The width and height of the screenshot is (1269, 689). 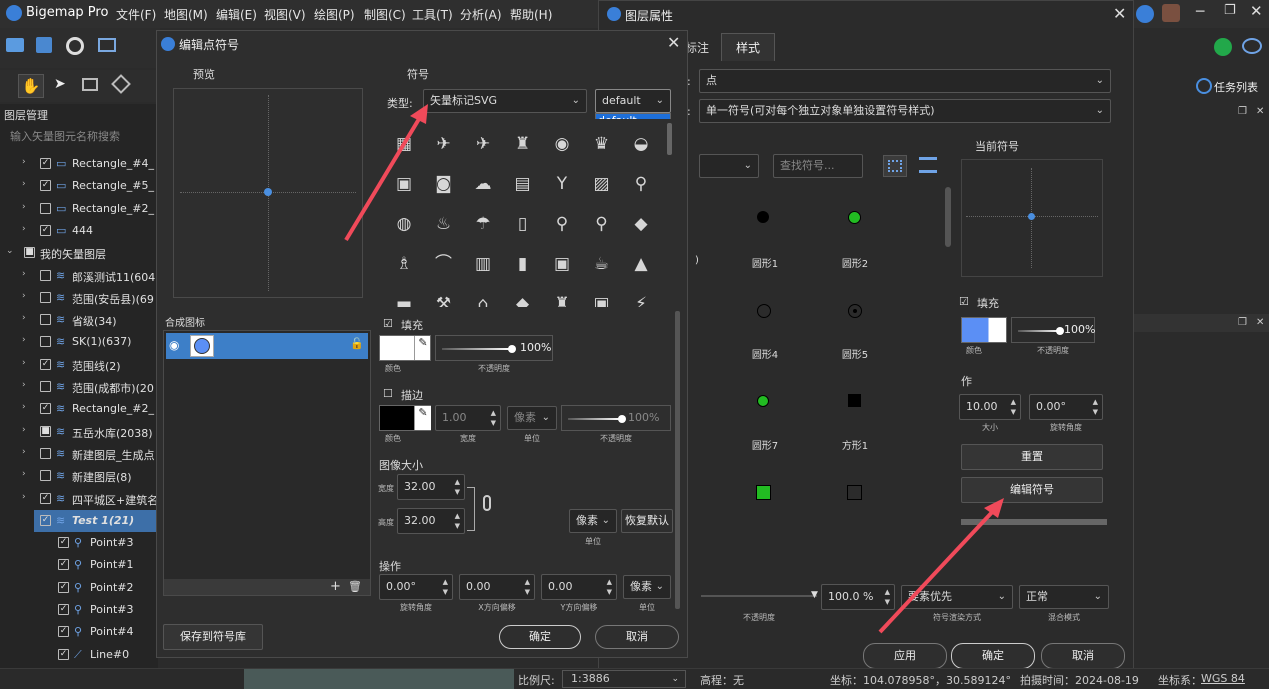 What do you see at coordinates (384, 177) in the screenshot?
I see `arrow-to-type-select` at bounding box center [384, 177].